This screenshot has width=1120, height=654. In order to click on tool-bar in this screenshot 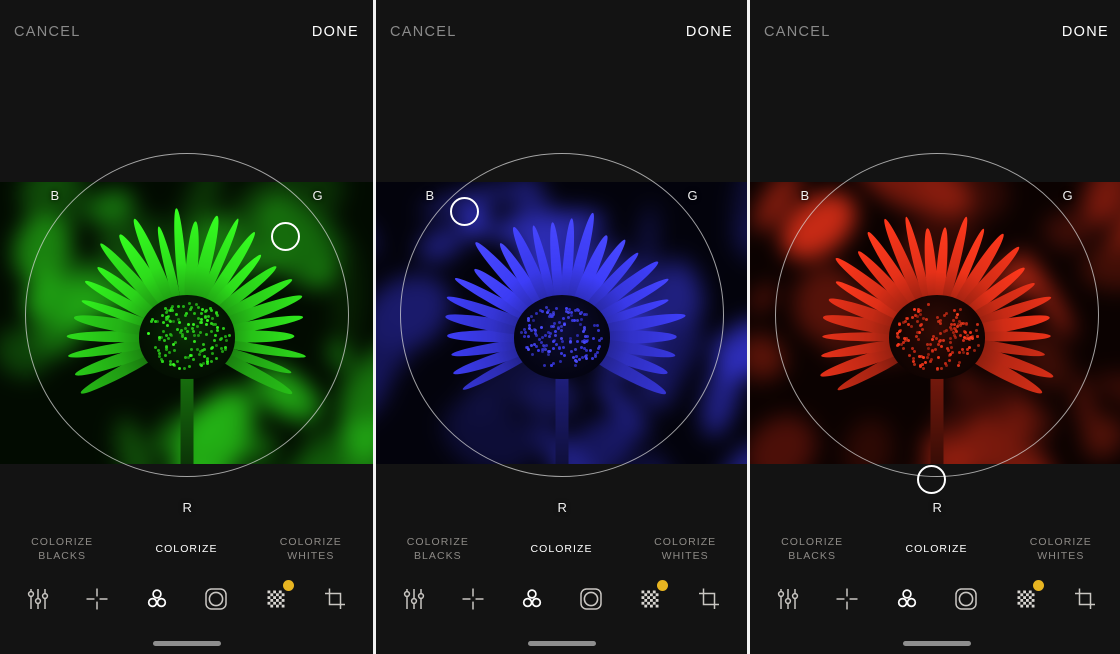, I will do `click(935, 599)`.